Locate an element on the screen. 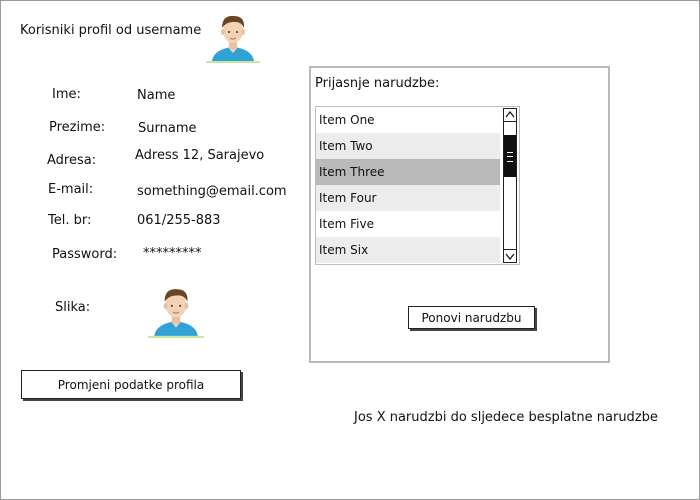 The image size is (700, 500). value-email: something@email.com is located at coordinates (212, 191).